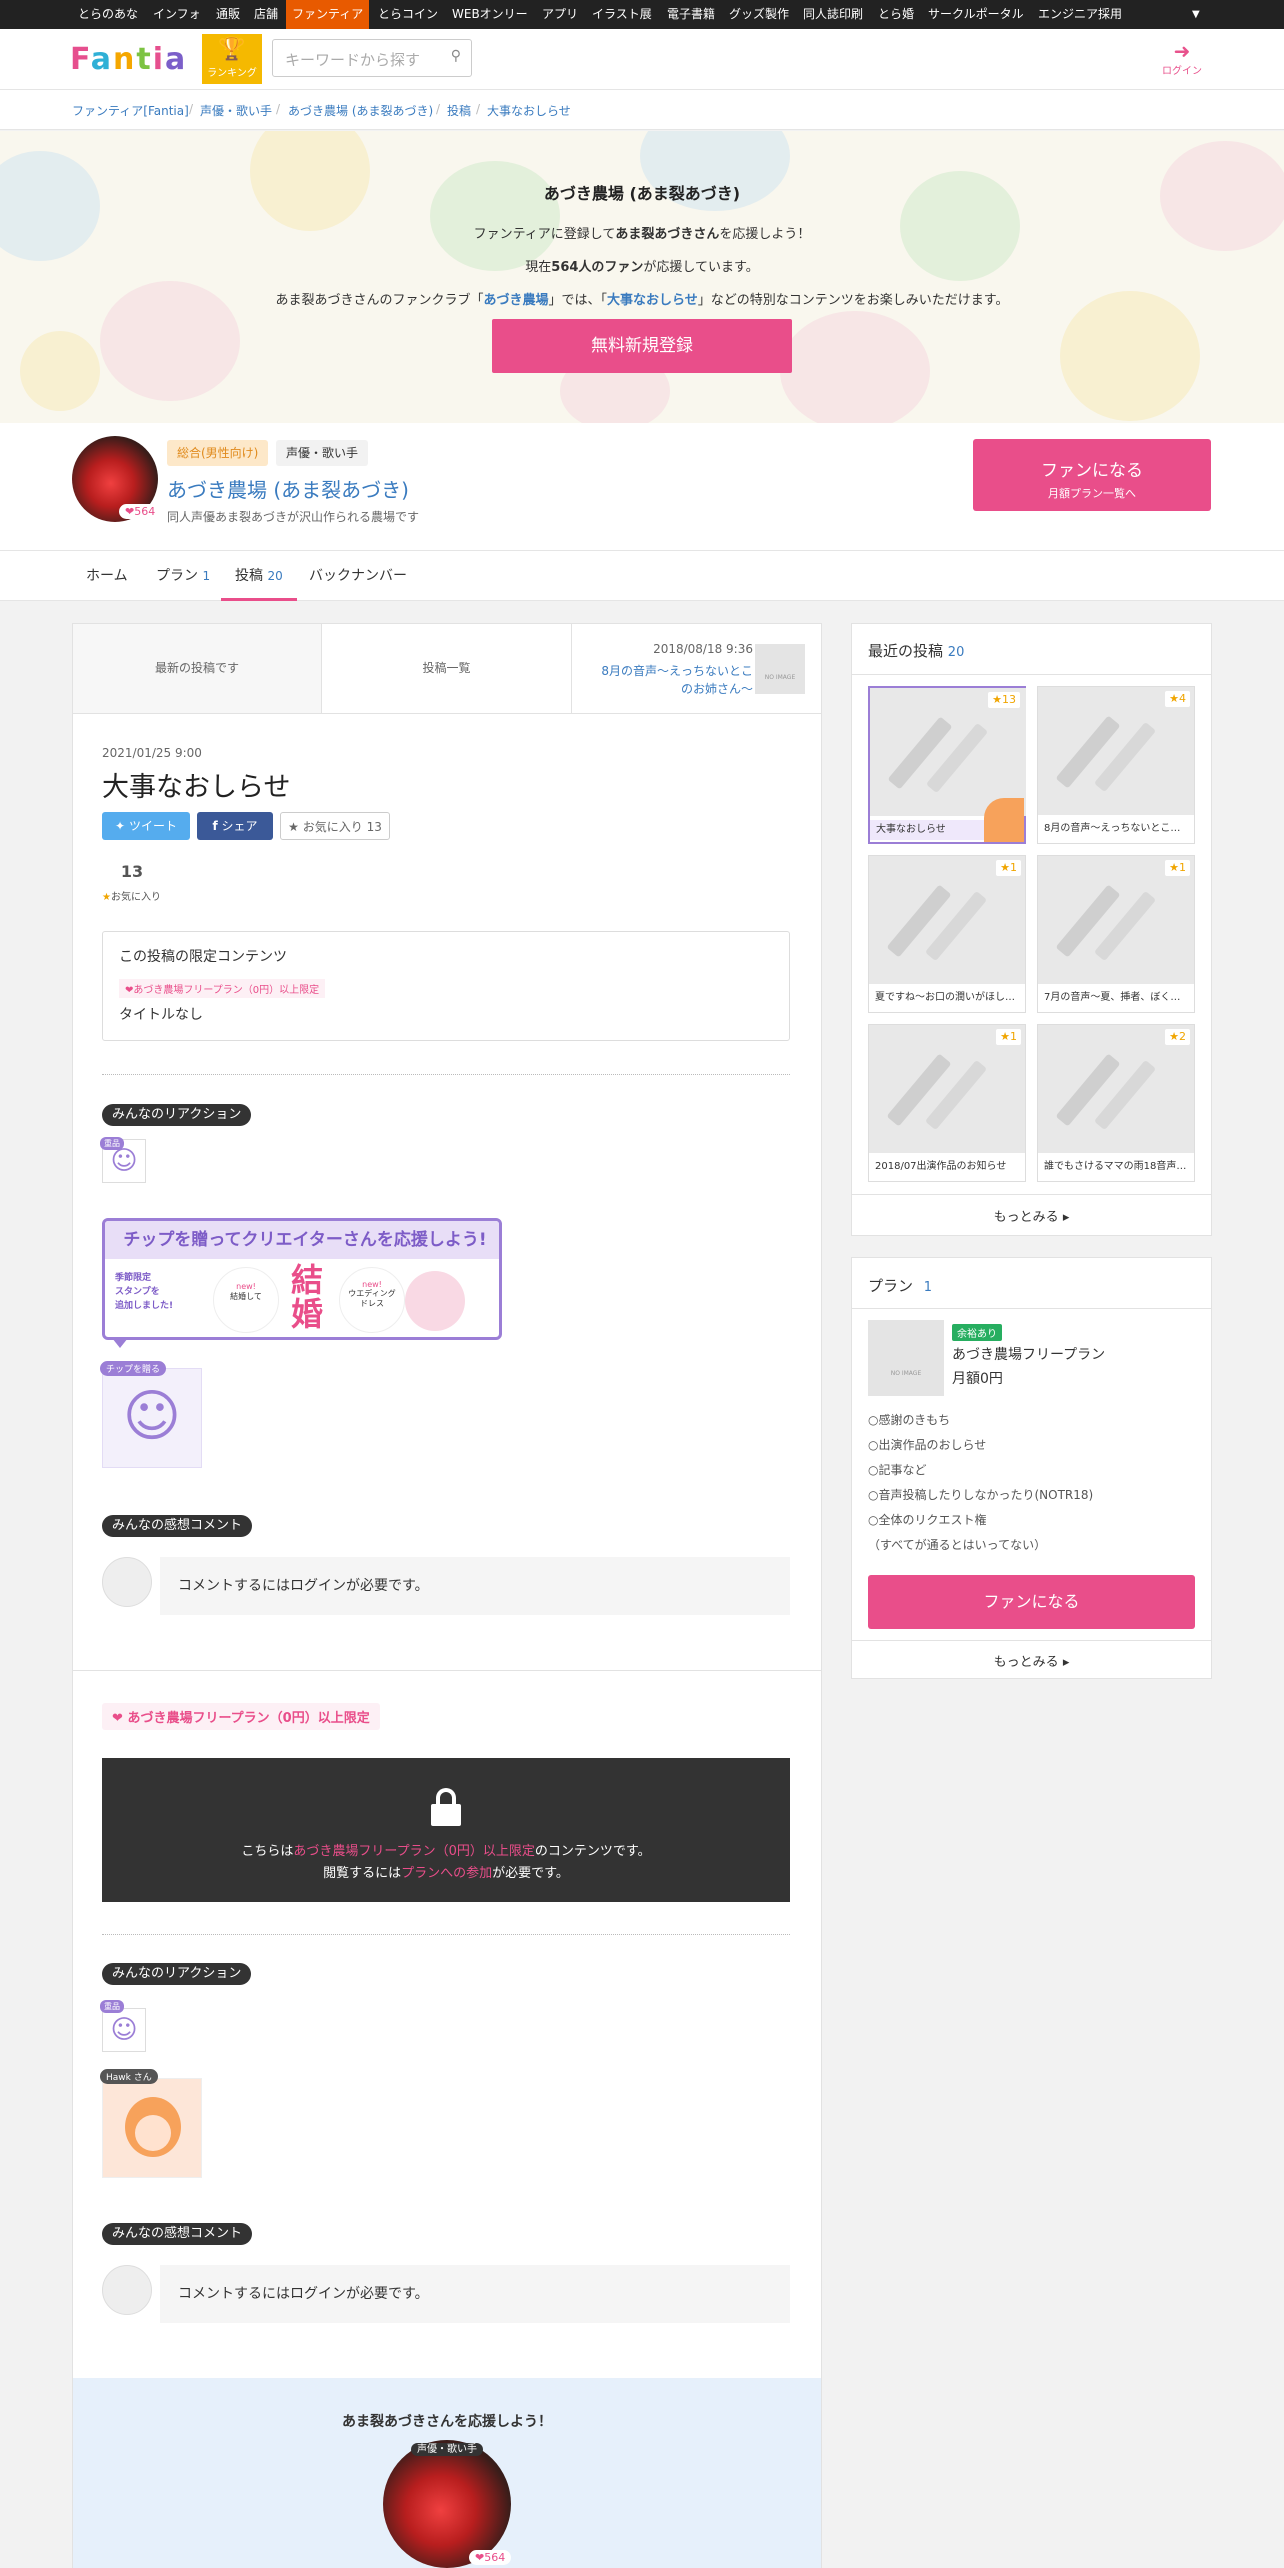 This screenshot has width=1284, height=2568. I want to click on search-icon: ⚲, so click(456, 56).